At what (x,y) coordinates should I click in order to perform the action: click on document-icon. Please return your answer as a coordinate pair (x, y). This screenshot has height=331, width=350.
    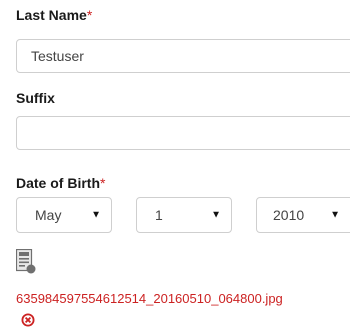
    Looking at the image, I should click on (26, 261).